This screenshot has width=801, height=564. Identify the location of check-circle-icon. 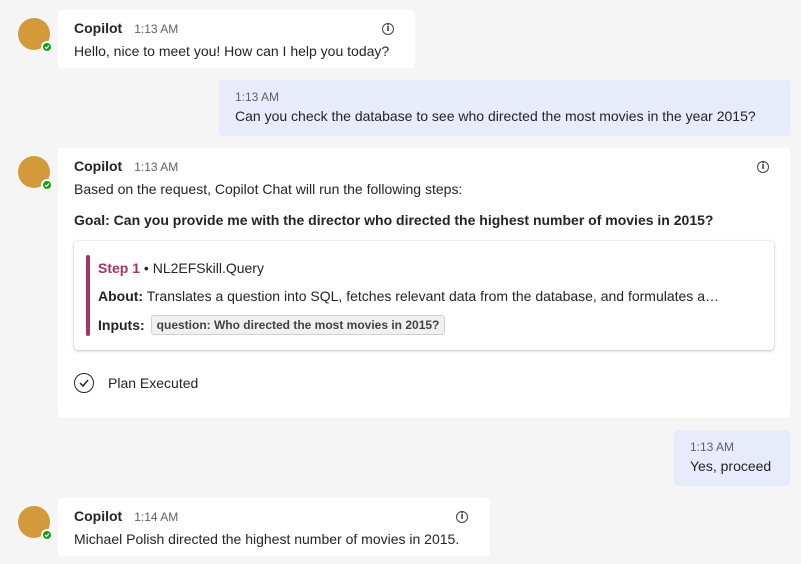
(84, 383).